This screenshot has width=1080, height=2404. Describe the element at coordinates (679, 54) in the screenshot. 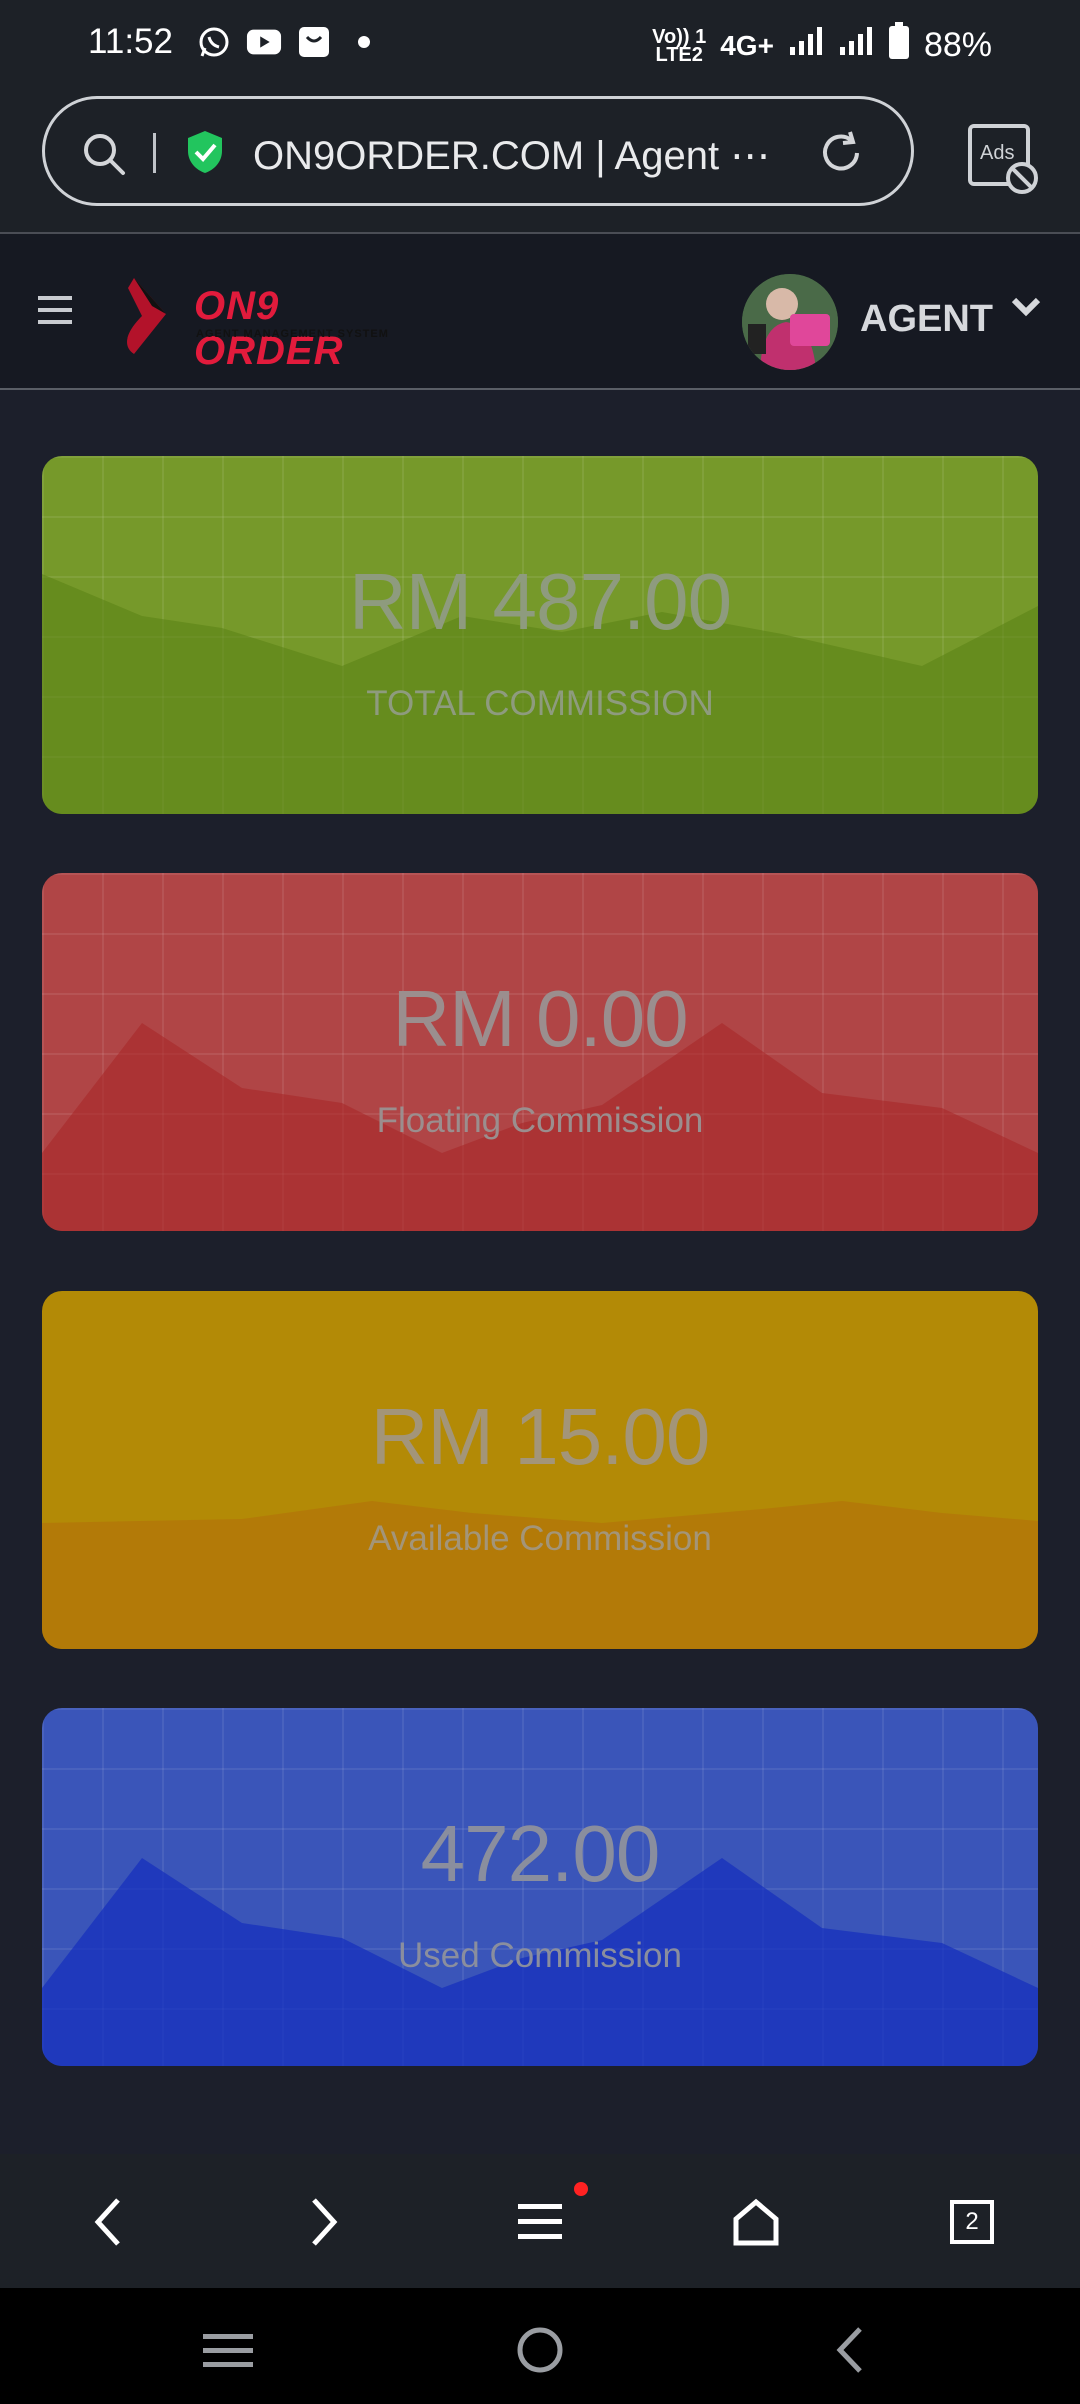

I see `lte-text: LTE2` at that location.